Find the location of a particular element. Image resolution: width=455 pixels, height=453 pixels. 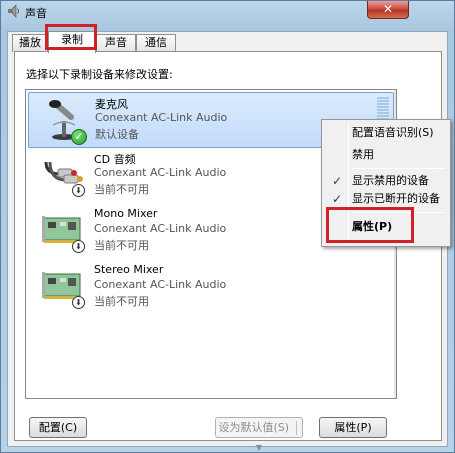

menu-item-properties: 属性(P) is located at coordinates (386, 227).